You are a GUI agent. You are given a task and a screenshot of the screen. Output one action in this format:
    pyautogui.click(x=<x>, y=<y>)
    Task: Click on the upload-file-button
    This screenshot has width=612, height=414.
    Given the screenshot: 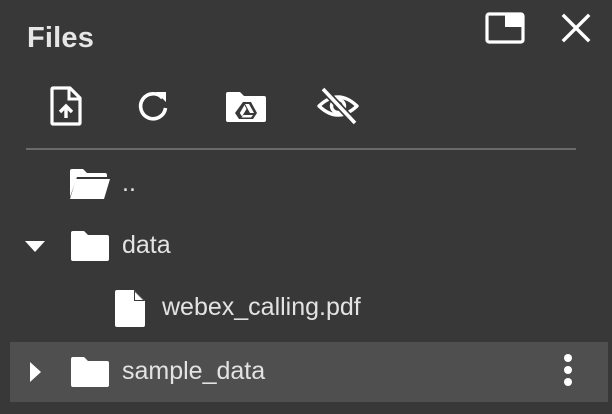 What is the action you would take?
    pyautogui.click(x=66, y=108)
    